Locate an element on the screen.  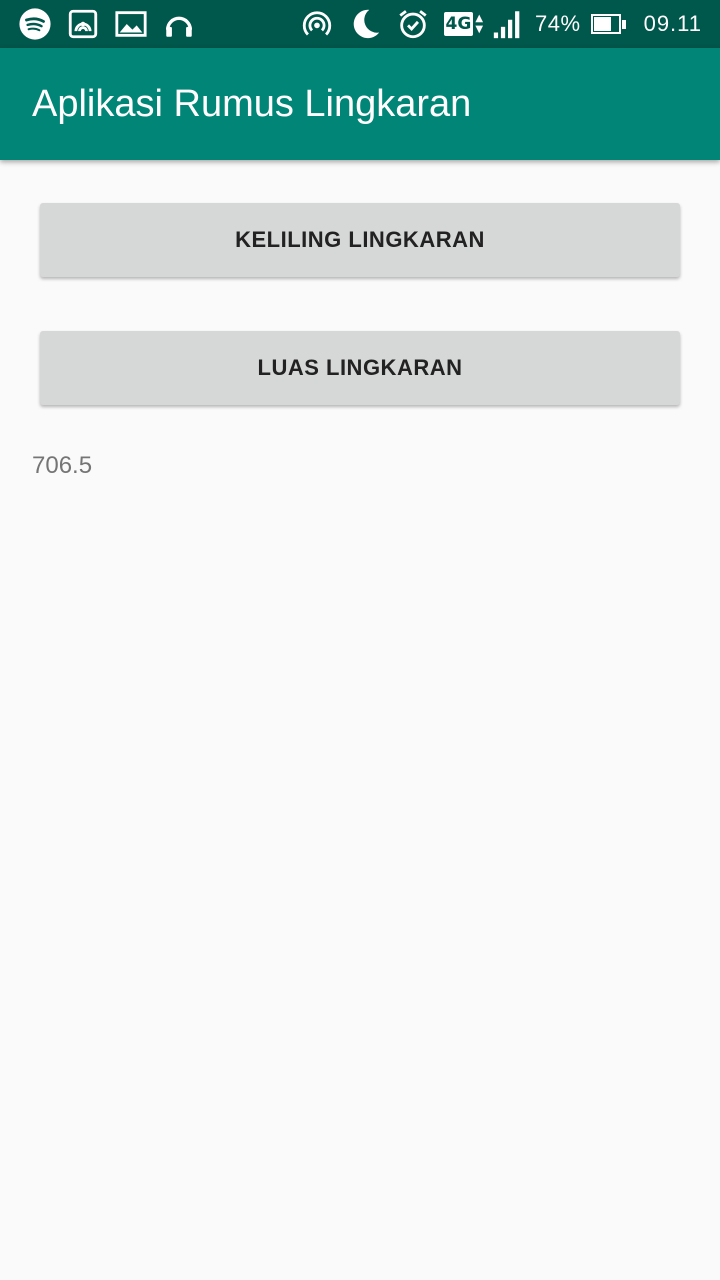
signal-icon is located at coordinates (508, 24).